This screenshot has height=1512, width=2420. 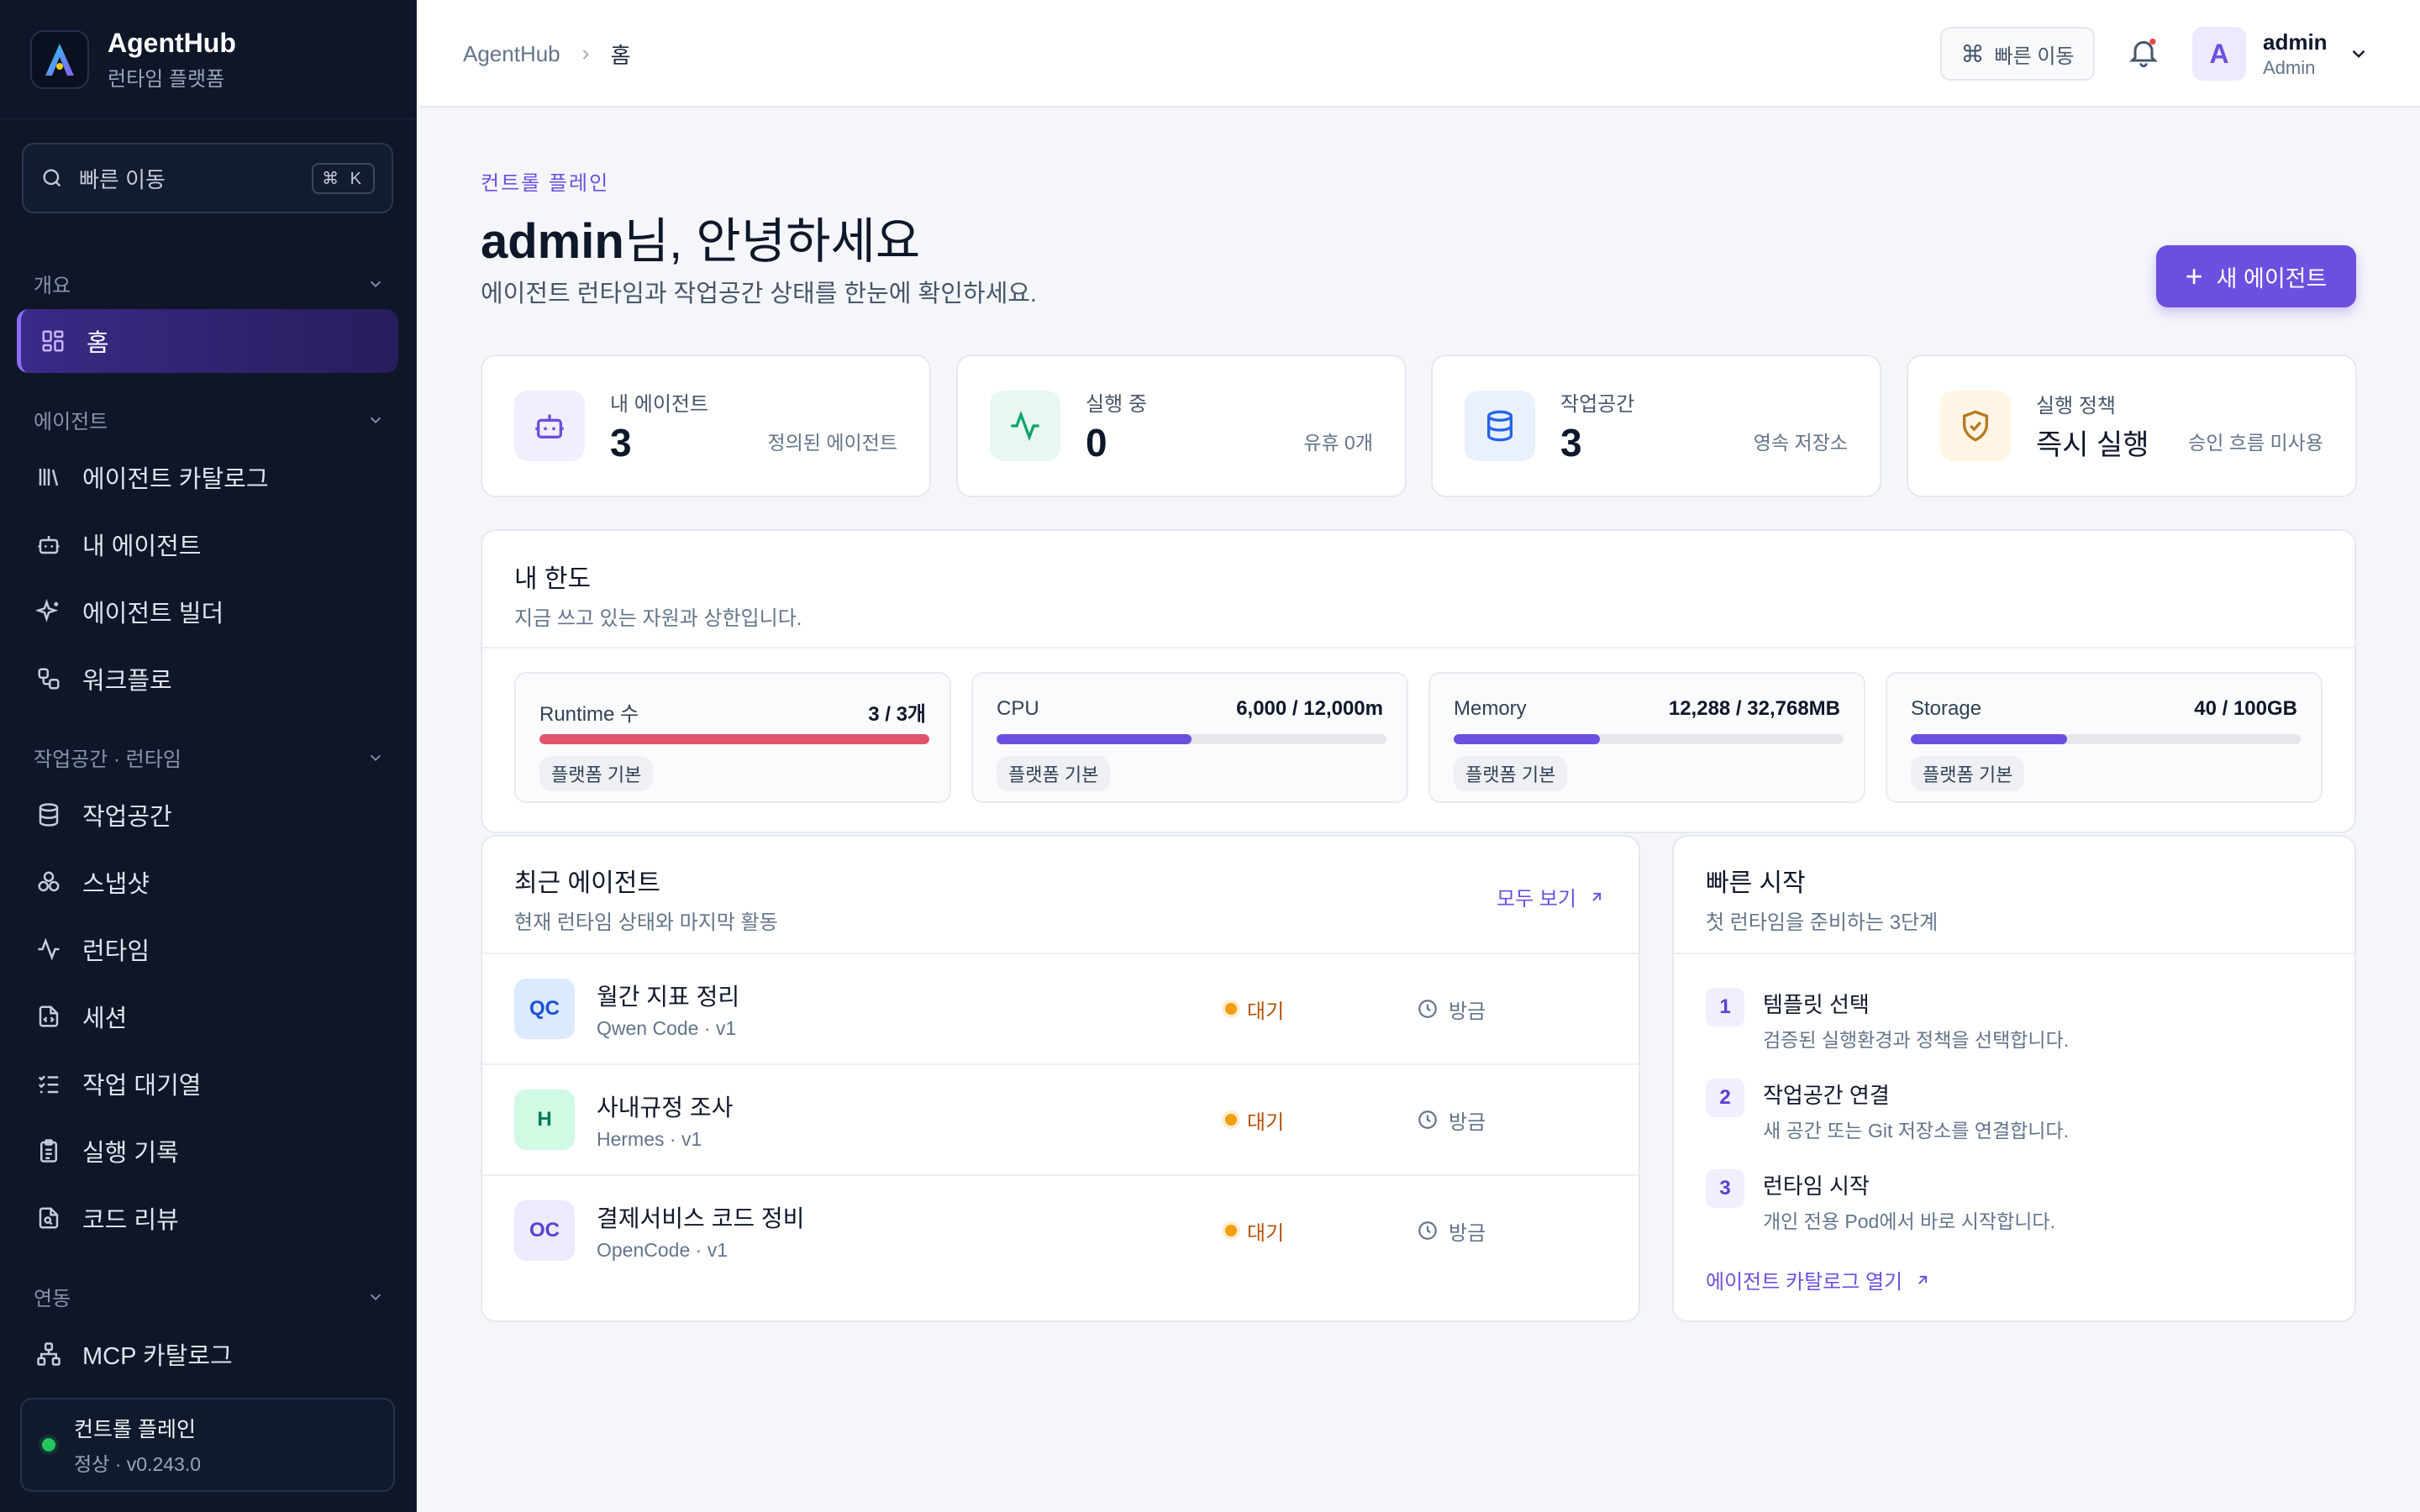 What do you see at coordinates (2144, 52) in the screenshot?
I see `notifications-button` at bounding box center [2144, 52].